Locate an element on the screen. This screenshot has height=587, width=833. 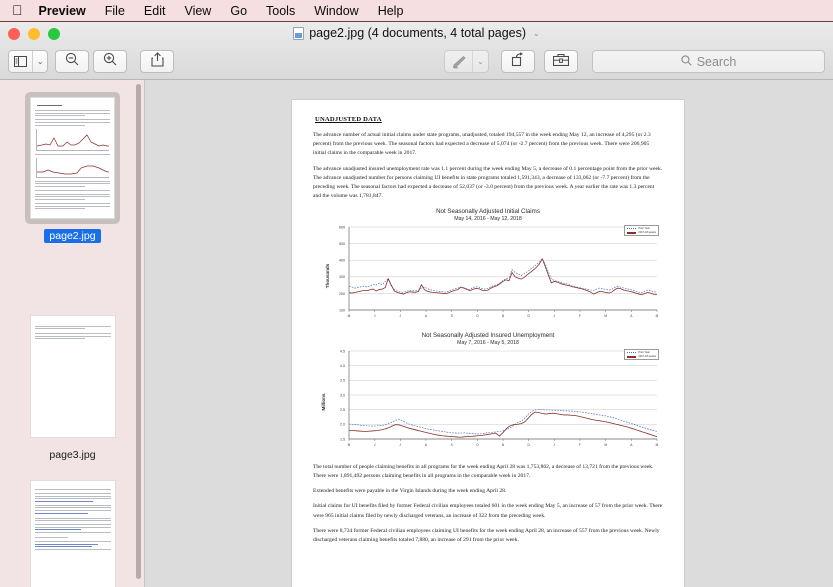
svg-text: D is located at coordinates (529, 316).